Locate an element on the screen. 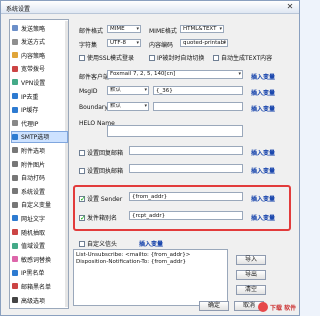 This screenshot has width=320, height=316. insert-variable-link-header: 插入变量 is located at coordinates (151, 243).